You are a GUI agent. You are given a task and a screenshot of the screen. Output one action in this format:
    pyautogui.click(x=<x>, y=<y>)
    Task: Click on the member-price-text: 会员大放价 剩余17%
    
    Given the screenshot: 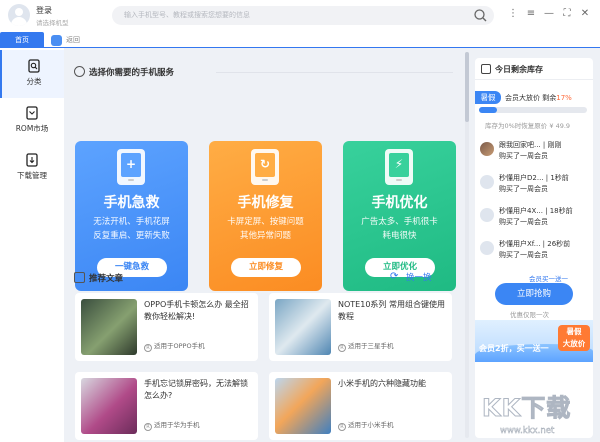 What is the action you would take?
    pyautogui.click(x=538, y=98)
    